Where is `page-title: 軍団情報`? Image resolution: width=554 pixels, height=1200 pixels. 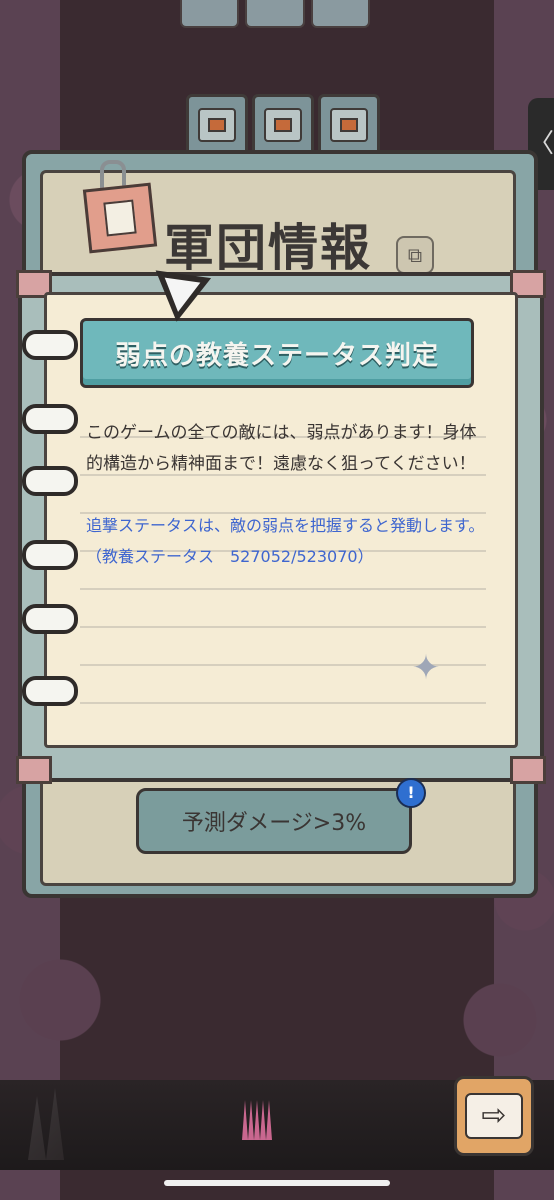
page-title: 軍団情報 is located at coordinates (268, 248).